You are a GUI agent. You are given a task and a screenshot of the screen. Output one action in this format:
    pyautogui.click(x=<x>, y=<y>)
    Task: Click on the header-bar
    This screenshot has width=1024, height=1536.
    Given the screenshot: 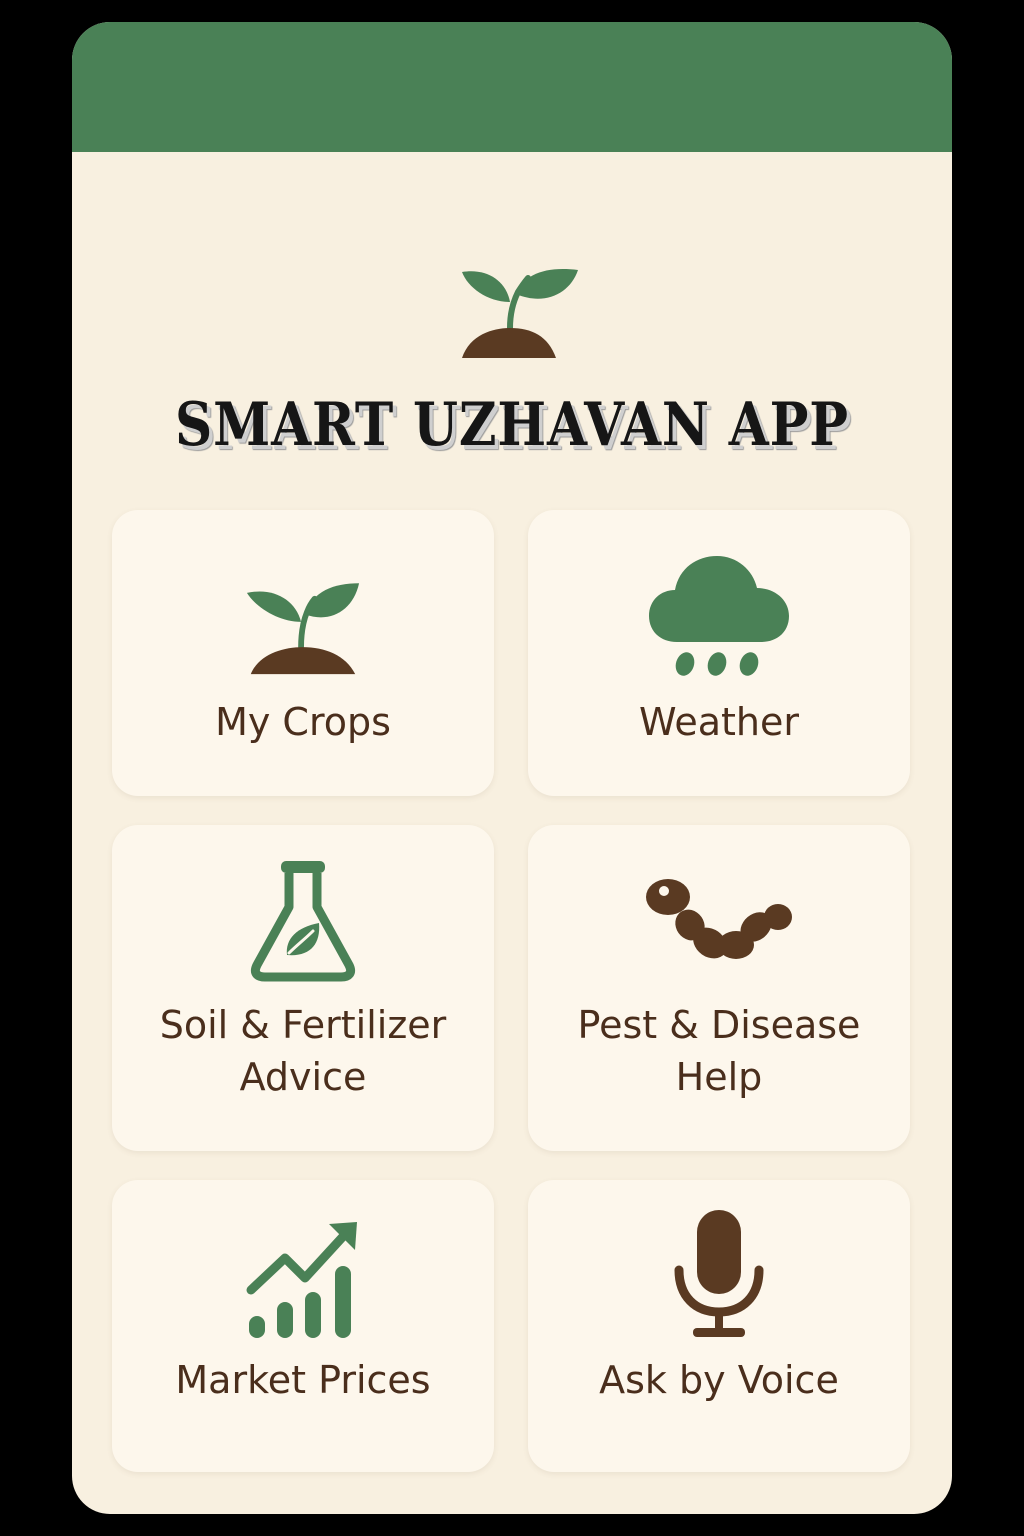 What is the action you would take?
    pyautogui.click(x=512, y=87)
    